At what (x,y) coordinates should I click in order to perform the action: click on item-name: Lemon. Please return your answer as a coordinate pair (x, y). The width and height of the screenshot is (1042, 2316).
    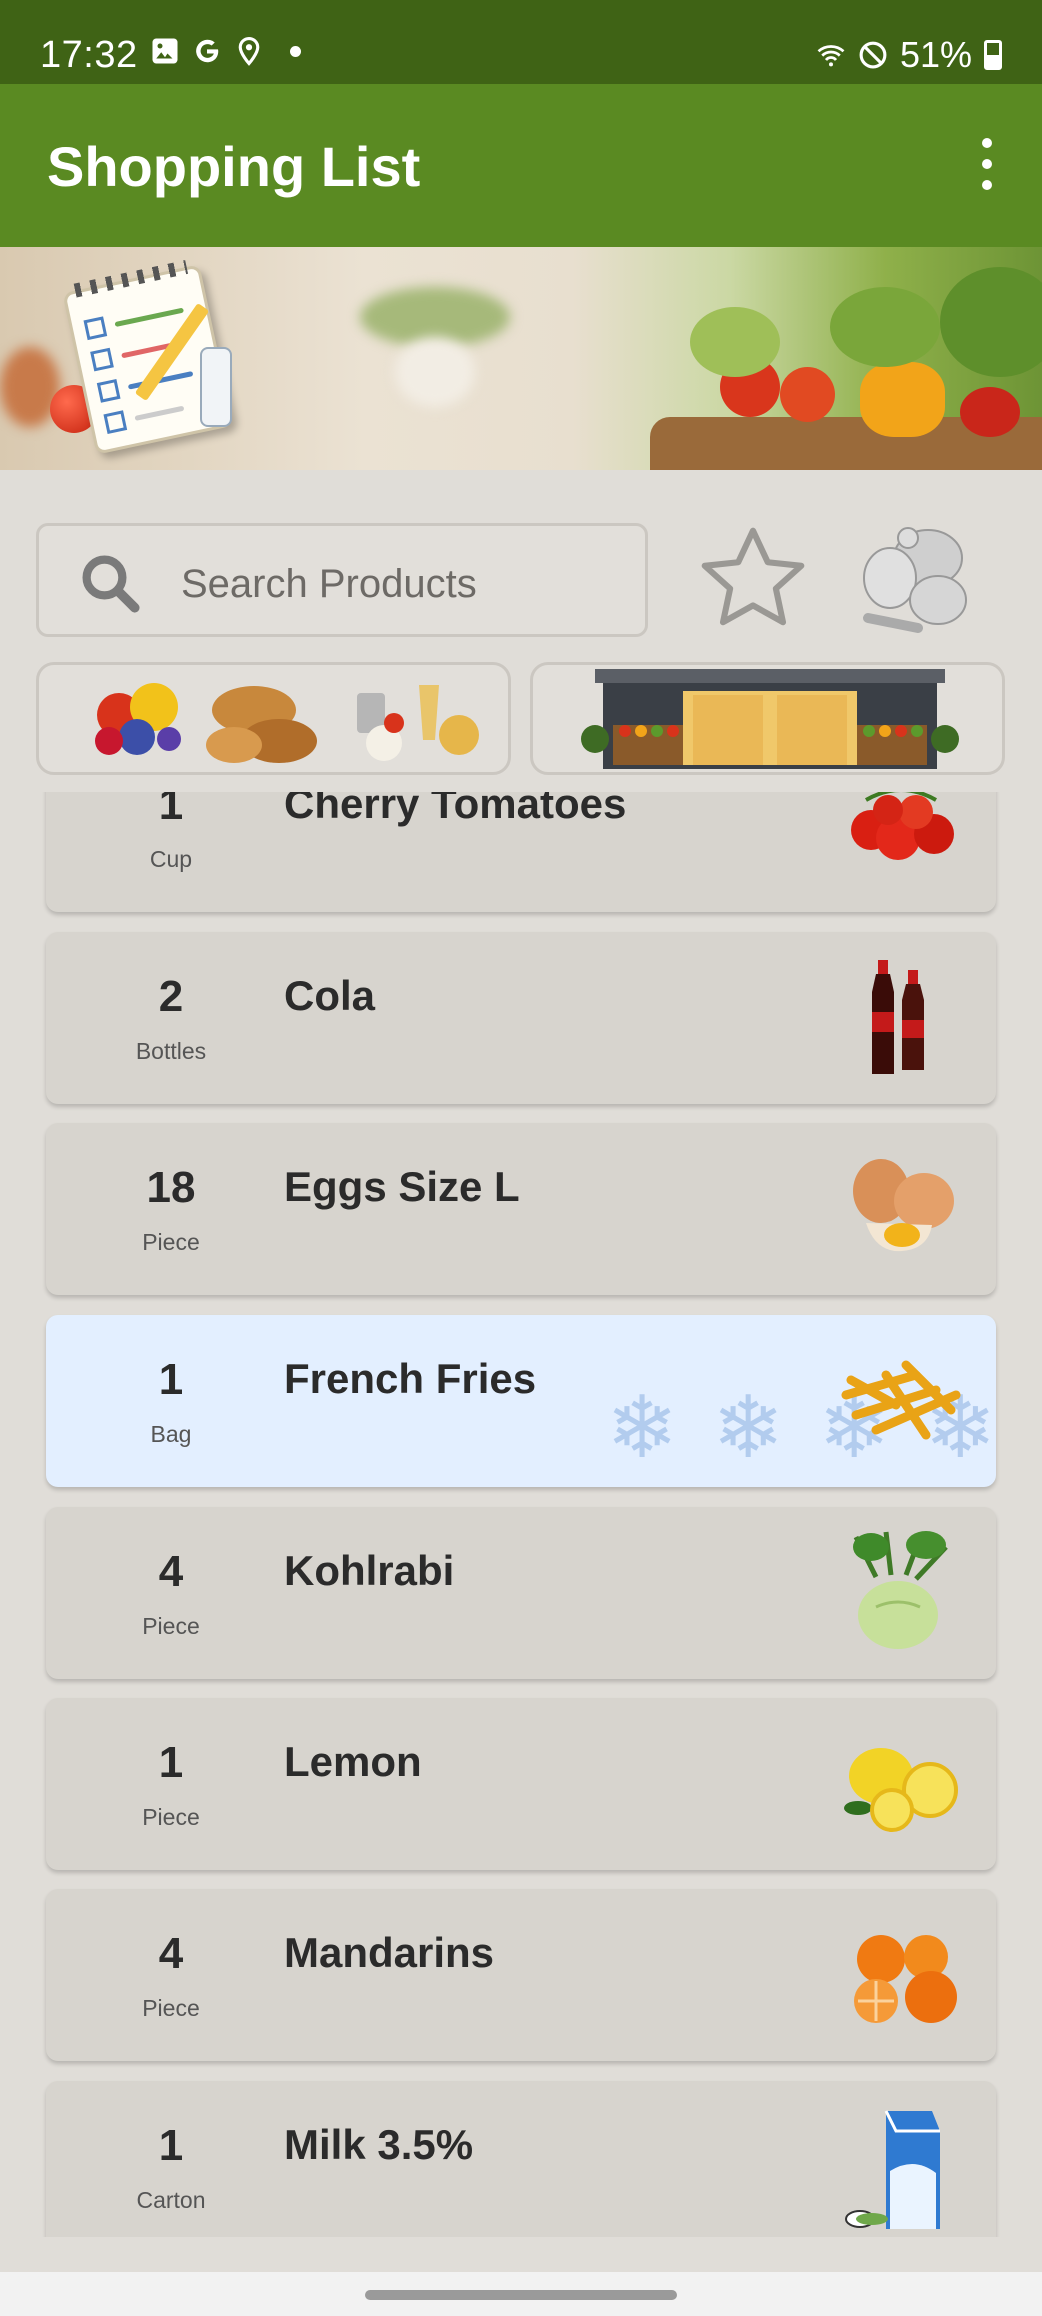
    Looking at the image, I should click on (353, 1761).